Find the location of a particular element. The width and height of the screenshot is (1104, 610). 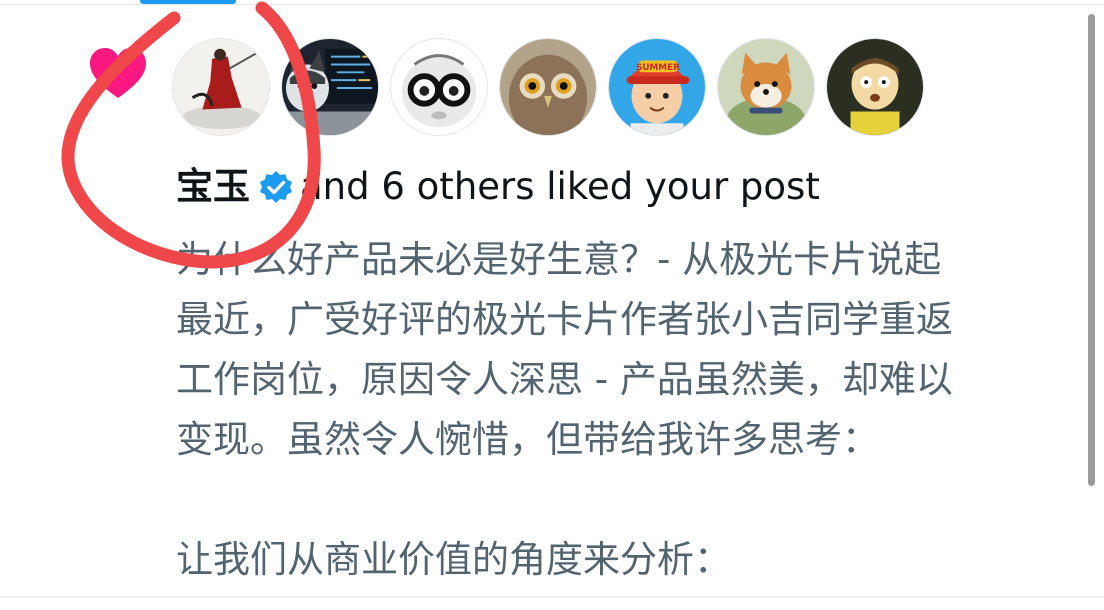

avatar-husky-laptop is located at coordinates (330, 87).